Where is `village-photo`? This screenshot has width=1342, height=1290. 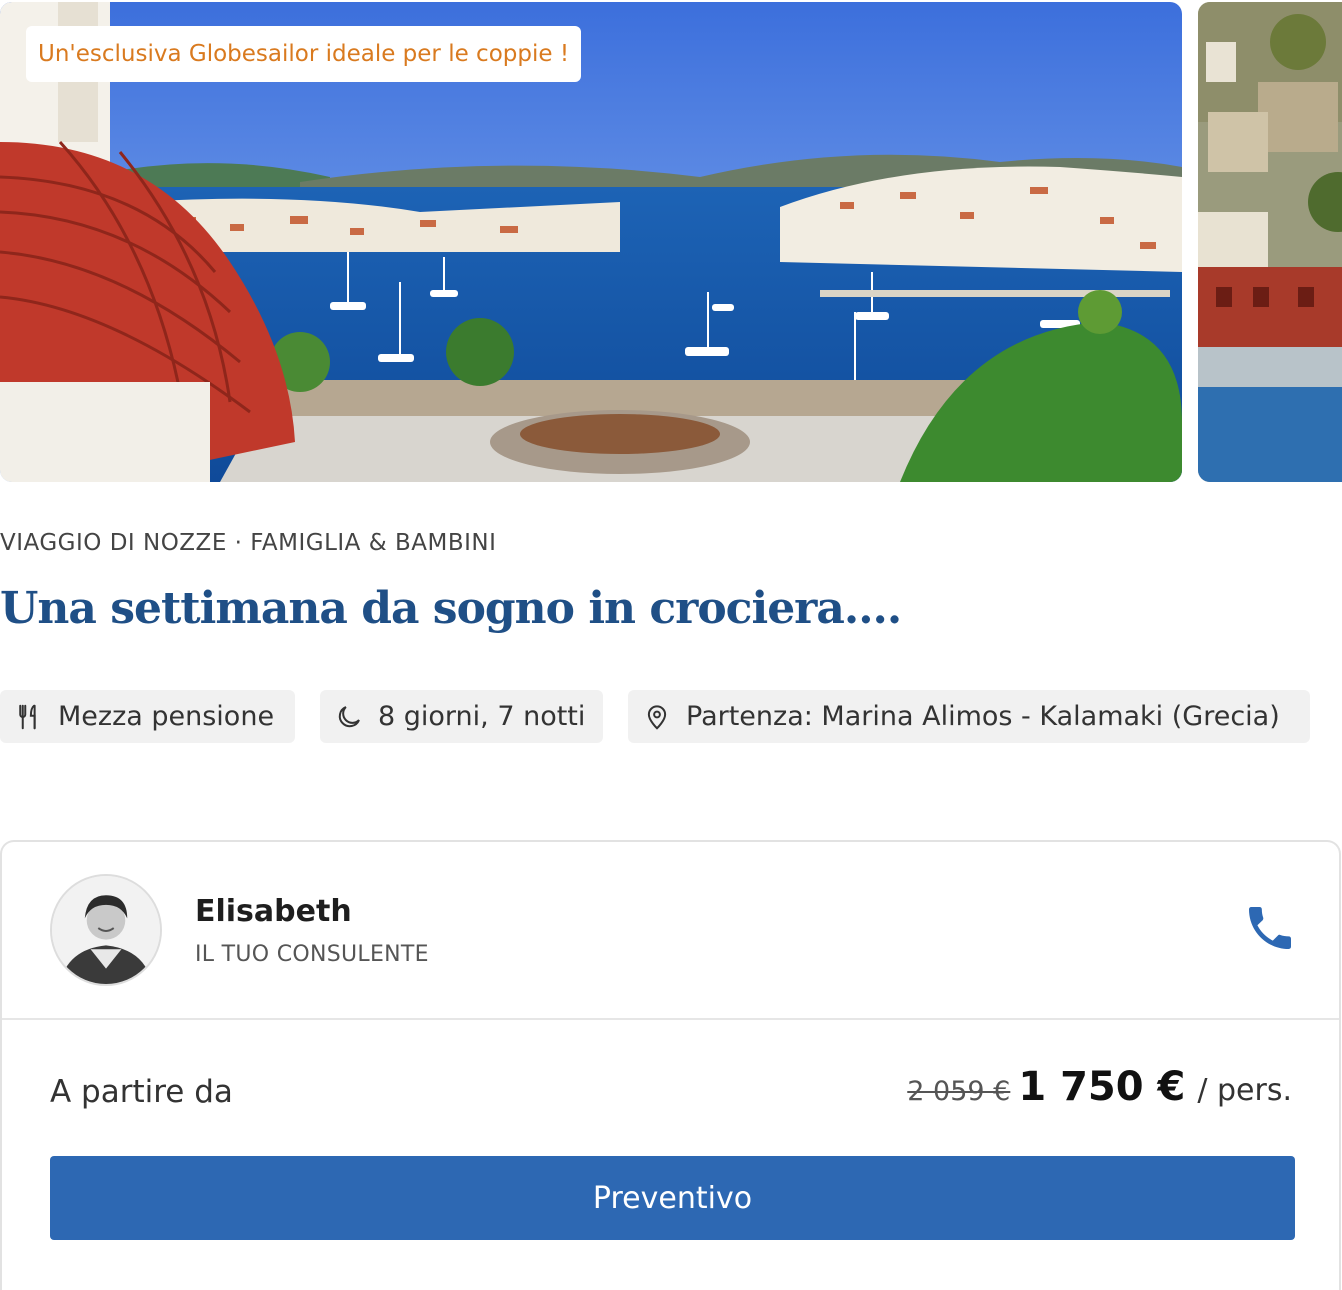
village-photo is located at coordinates (1270, 242).